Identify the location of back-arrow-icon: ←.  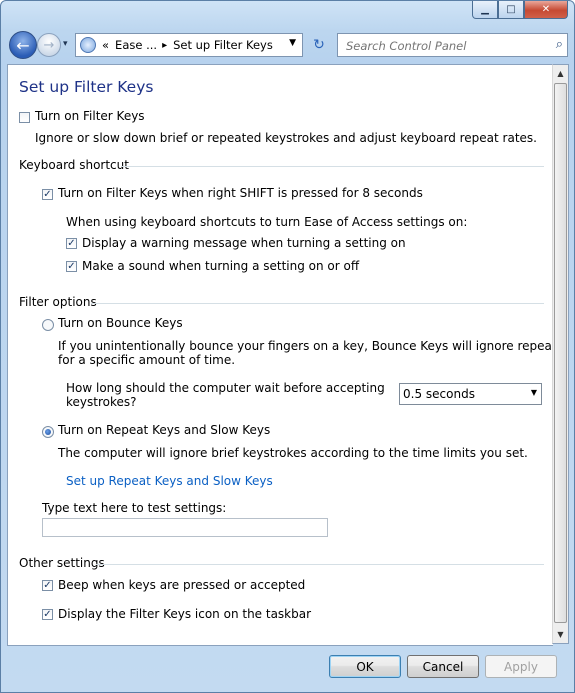
(23, 45).